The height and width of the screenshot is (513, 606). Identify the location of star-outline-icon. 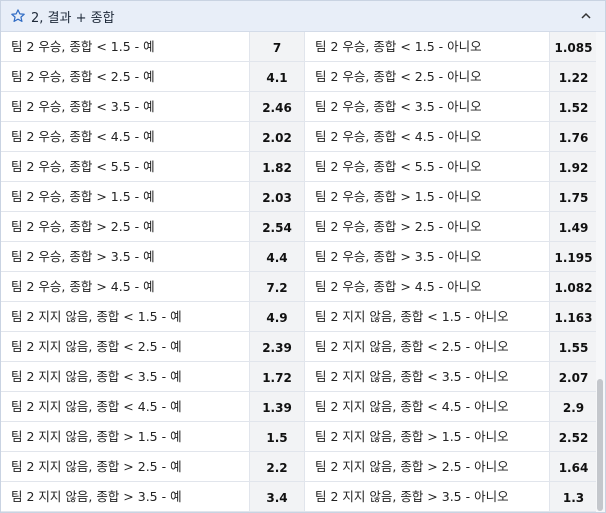
(18, 16).